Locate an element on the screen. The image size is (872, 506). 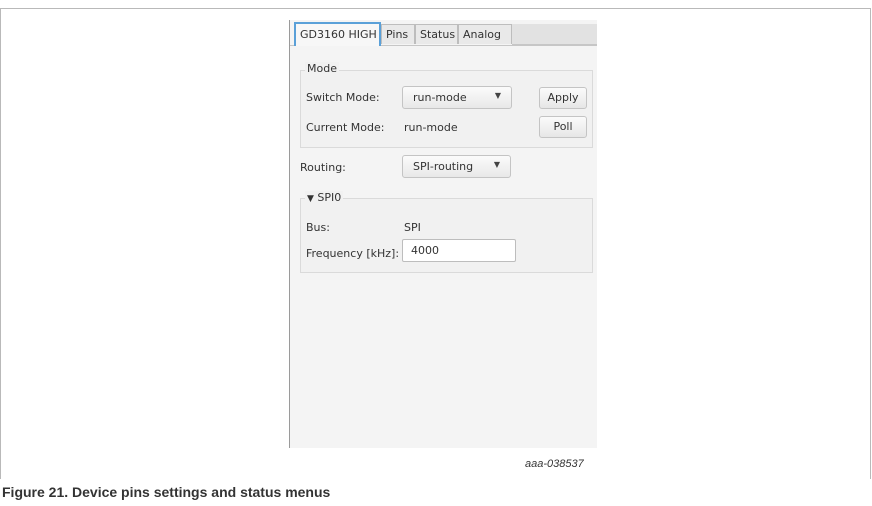
routing-label: Routing: is located at coordinates (323, 167).